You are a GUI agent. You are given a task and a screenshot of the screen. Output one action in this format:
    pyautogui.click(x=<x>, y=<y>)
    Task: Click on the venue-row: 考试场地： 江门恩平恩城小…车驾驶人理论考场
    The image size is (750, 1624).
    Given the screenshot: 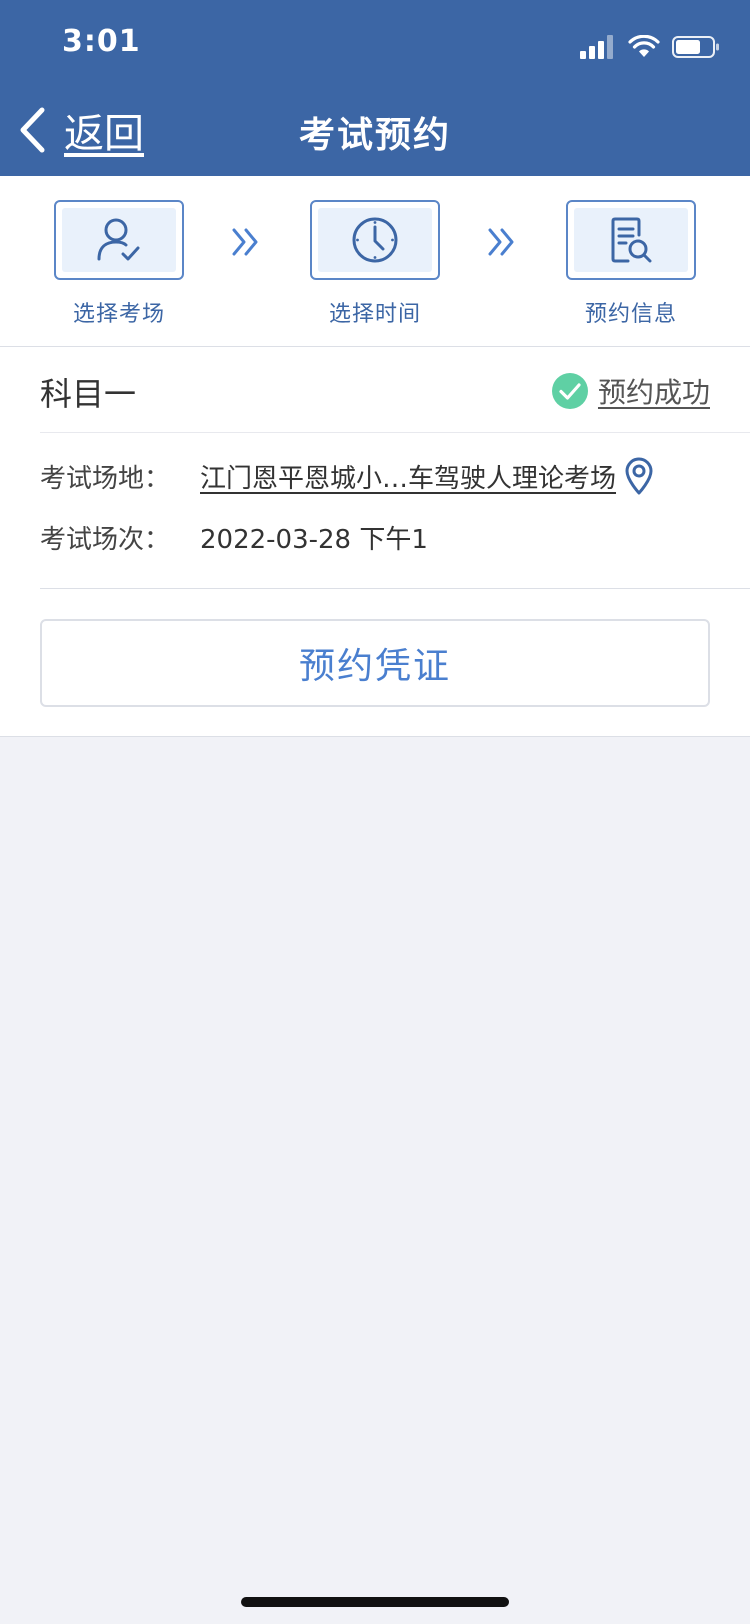 What is the action you would take?
    pyautogui.click(x=347, y=476)
    